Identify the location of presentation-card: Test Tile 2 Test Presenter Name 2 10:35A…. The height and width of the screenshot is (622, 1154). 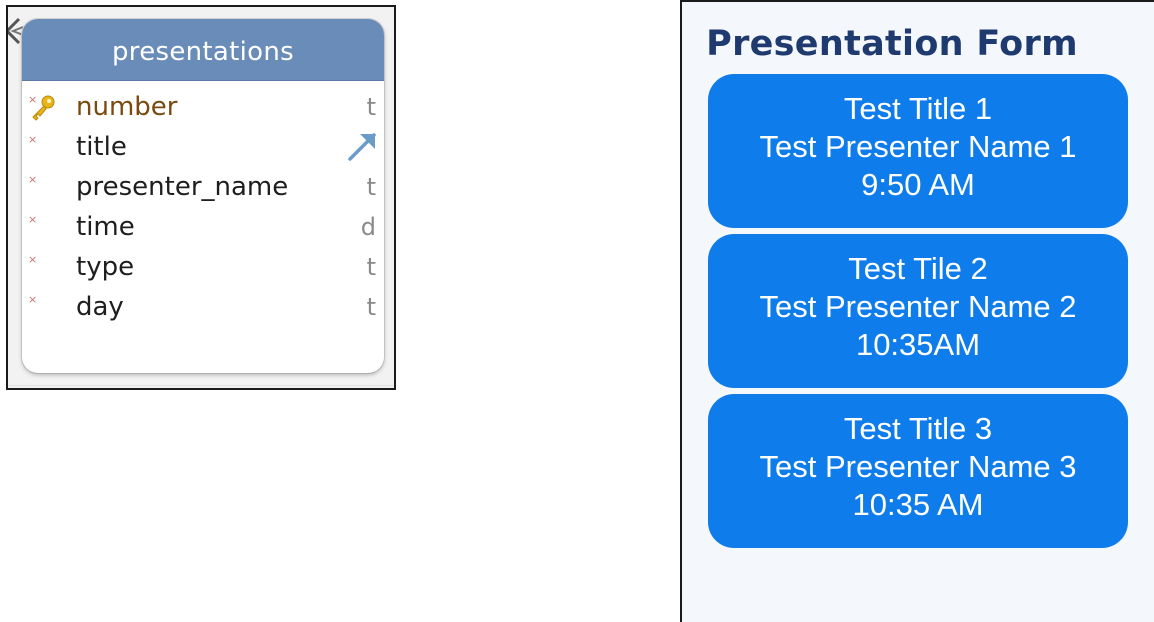
(918, 311).